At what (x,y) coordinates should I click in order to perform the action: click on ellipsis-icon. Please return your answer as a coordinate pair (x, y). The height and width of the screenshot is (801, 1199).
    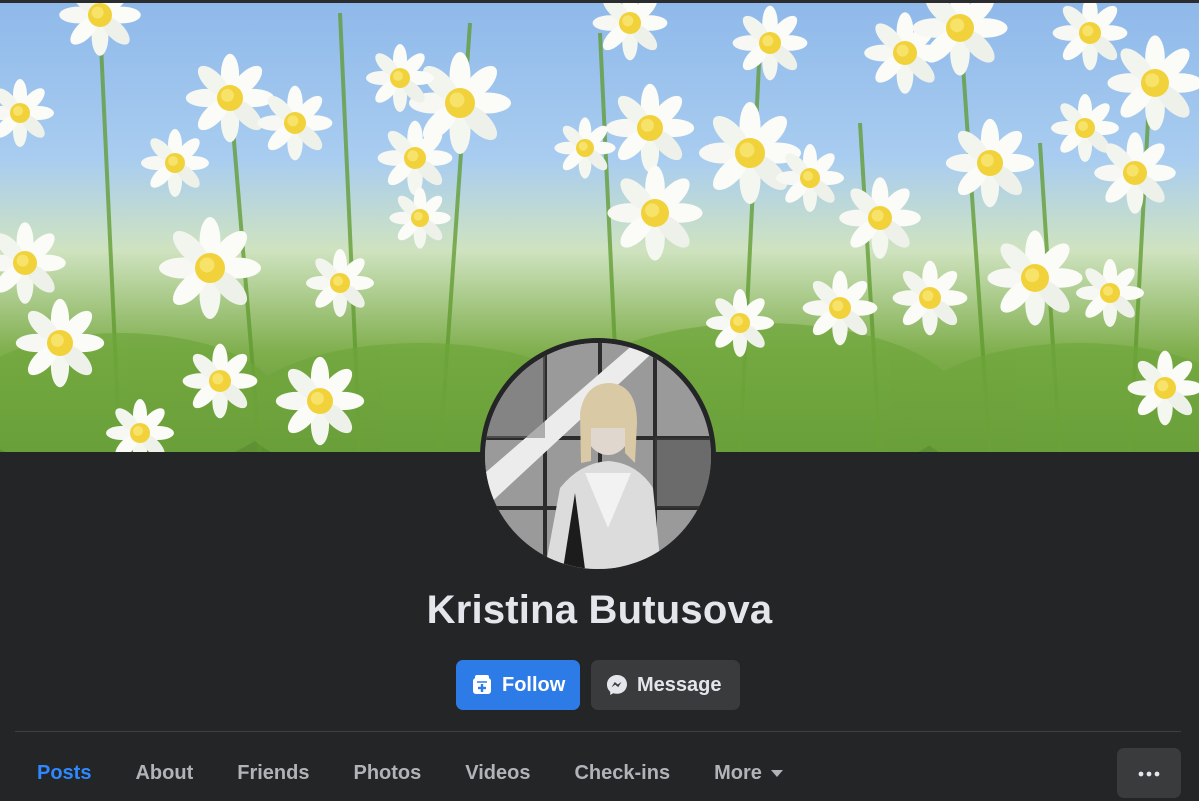
    Looking at the image, I should click on (1149, 773).